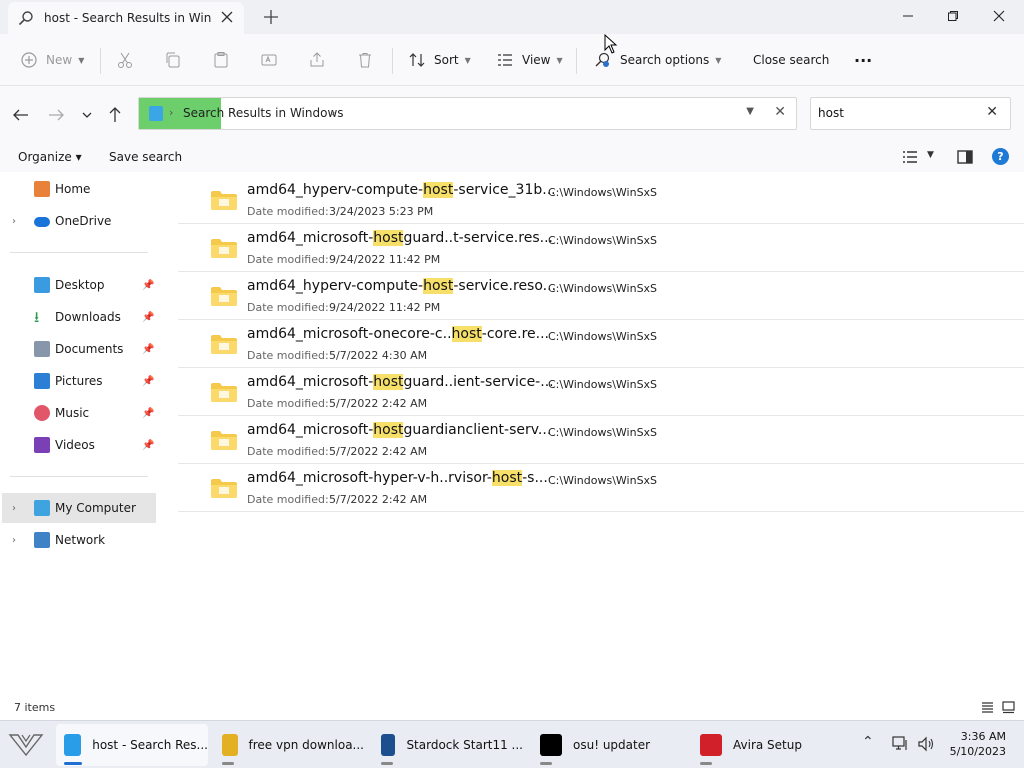  What do you see at coordinates (79, 285) in the screenshot?
I see `sidebar-item-desktop: Desktop 📌` at bounding box center [79, 285].